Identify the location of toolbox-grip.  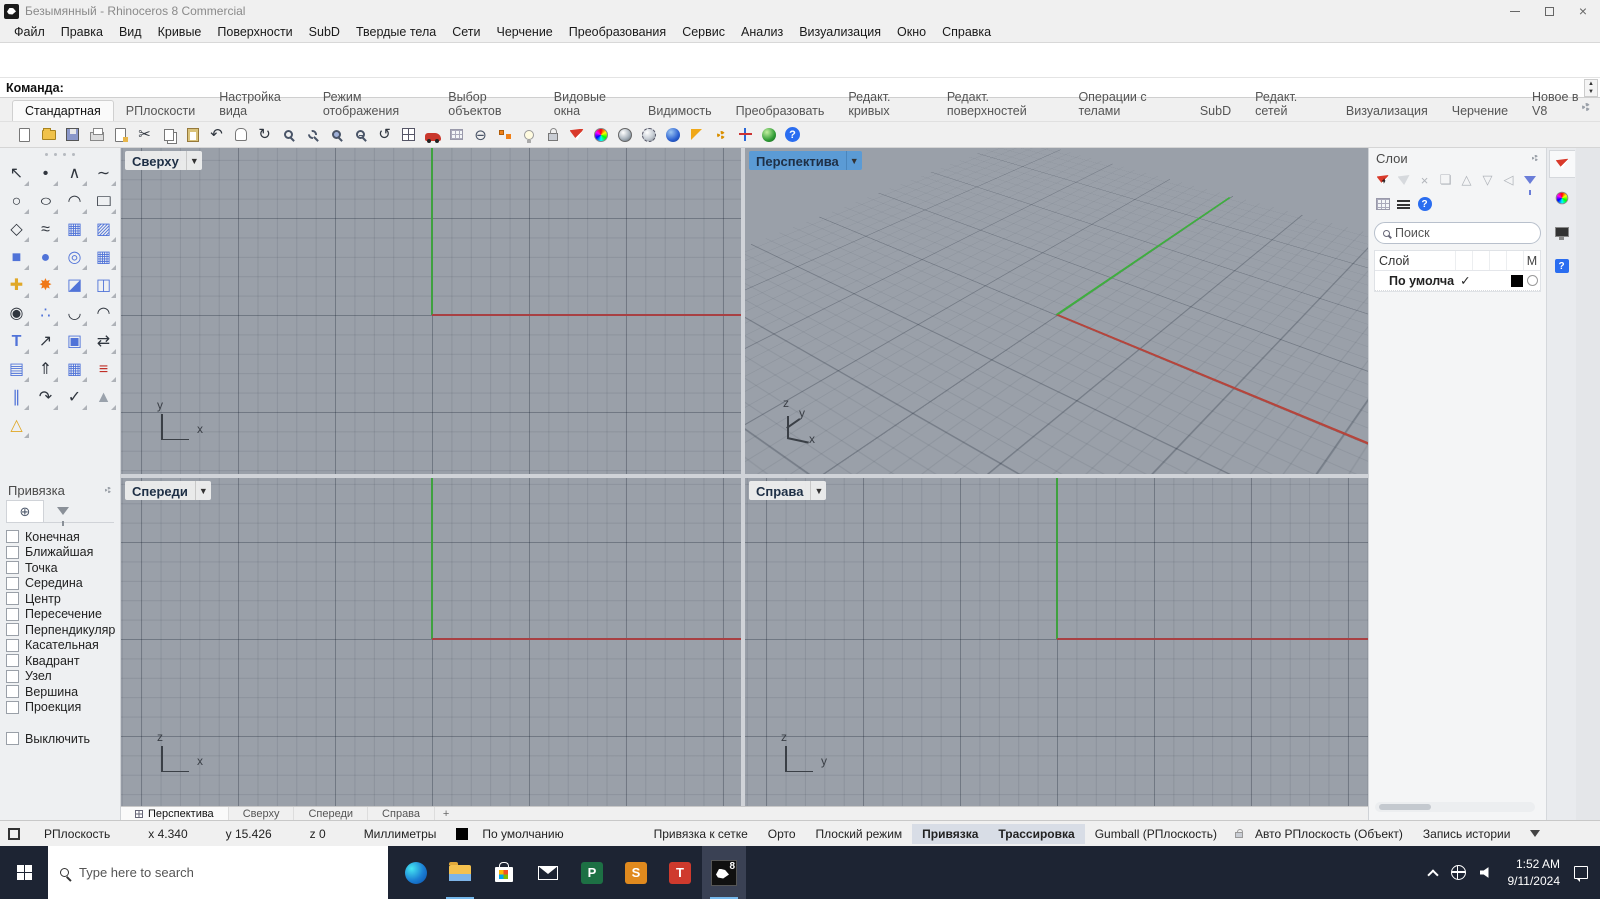
(60, 154).